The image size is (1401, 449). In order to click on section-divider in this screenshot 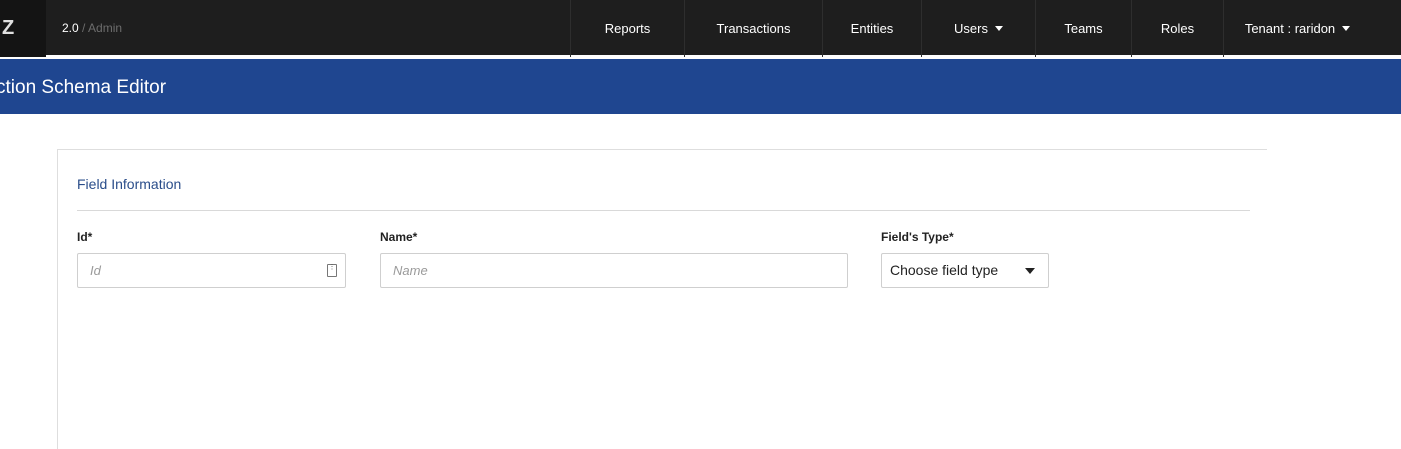, I will do `click(663, 210)`.